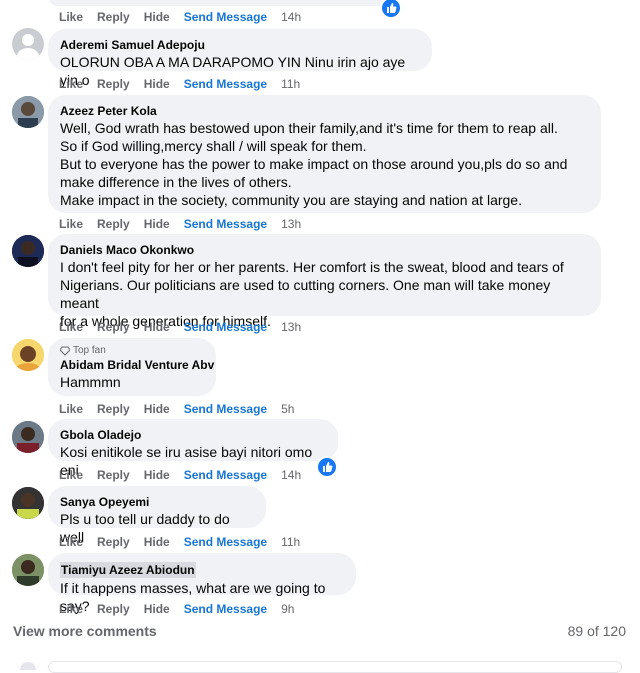 This screenshot has width=640, height=673. I want to click on comment-actions: Like Reply Hide Send Message 9h, so click(183, 609).